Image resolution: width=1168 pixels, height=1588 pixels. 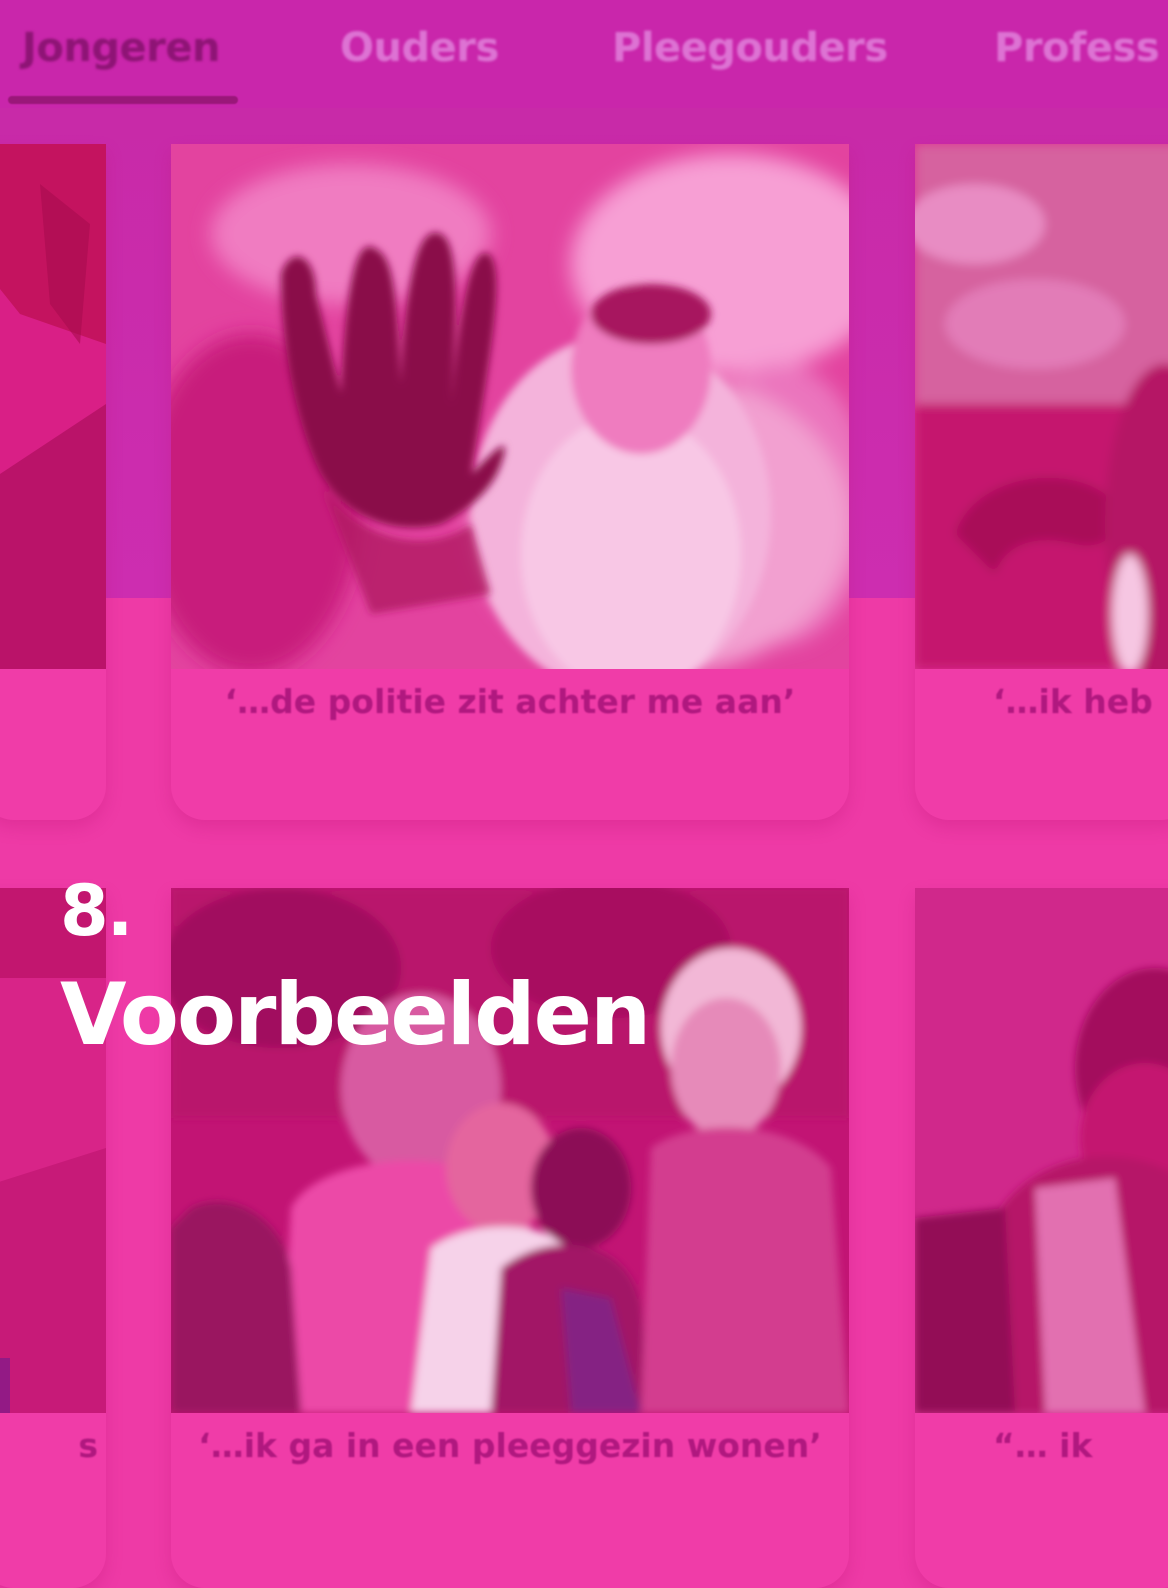 What do you see at coordinates (1043, 1445) in the screenshot?
I see `story-card-caption: “… ik` at bounding box center [1043, 1445].